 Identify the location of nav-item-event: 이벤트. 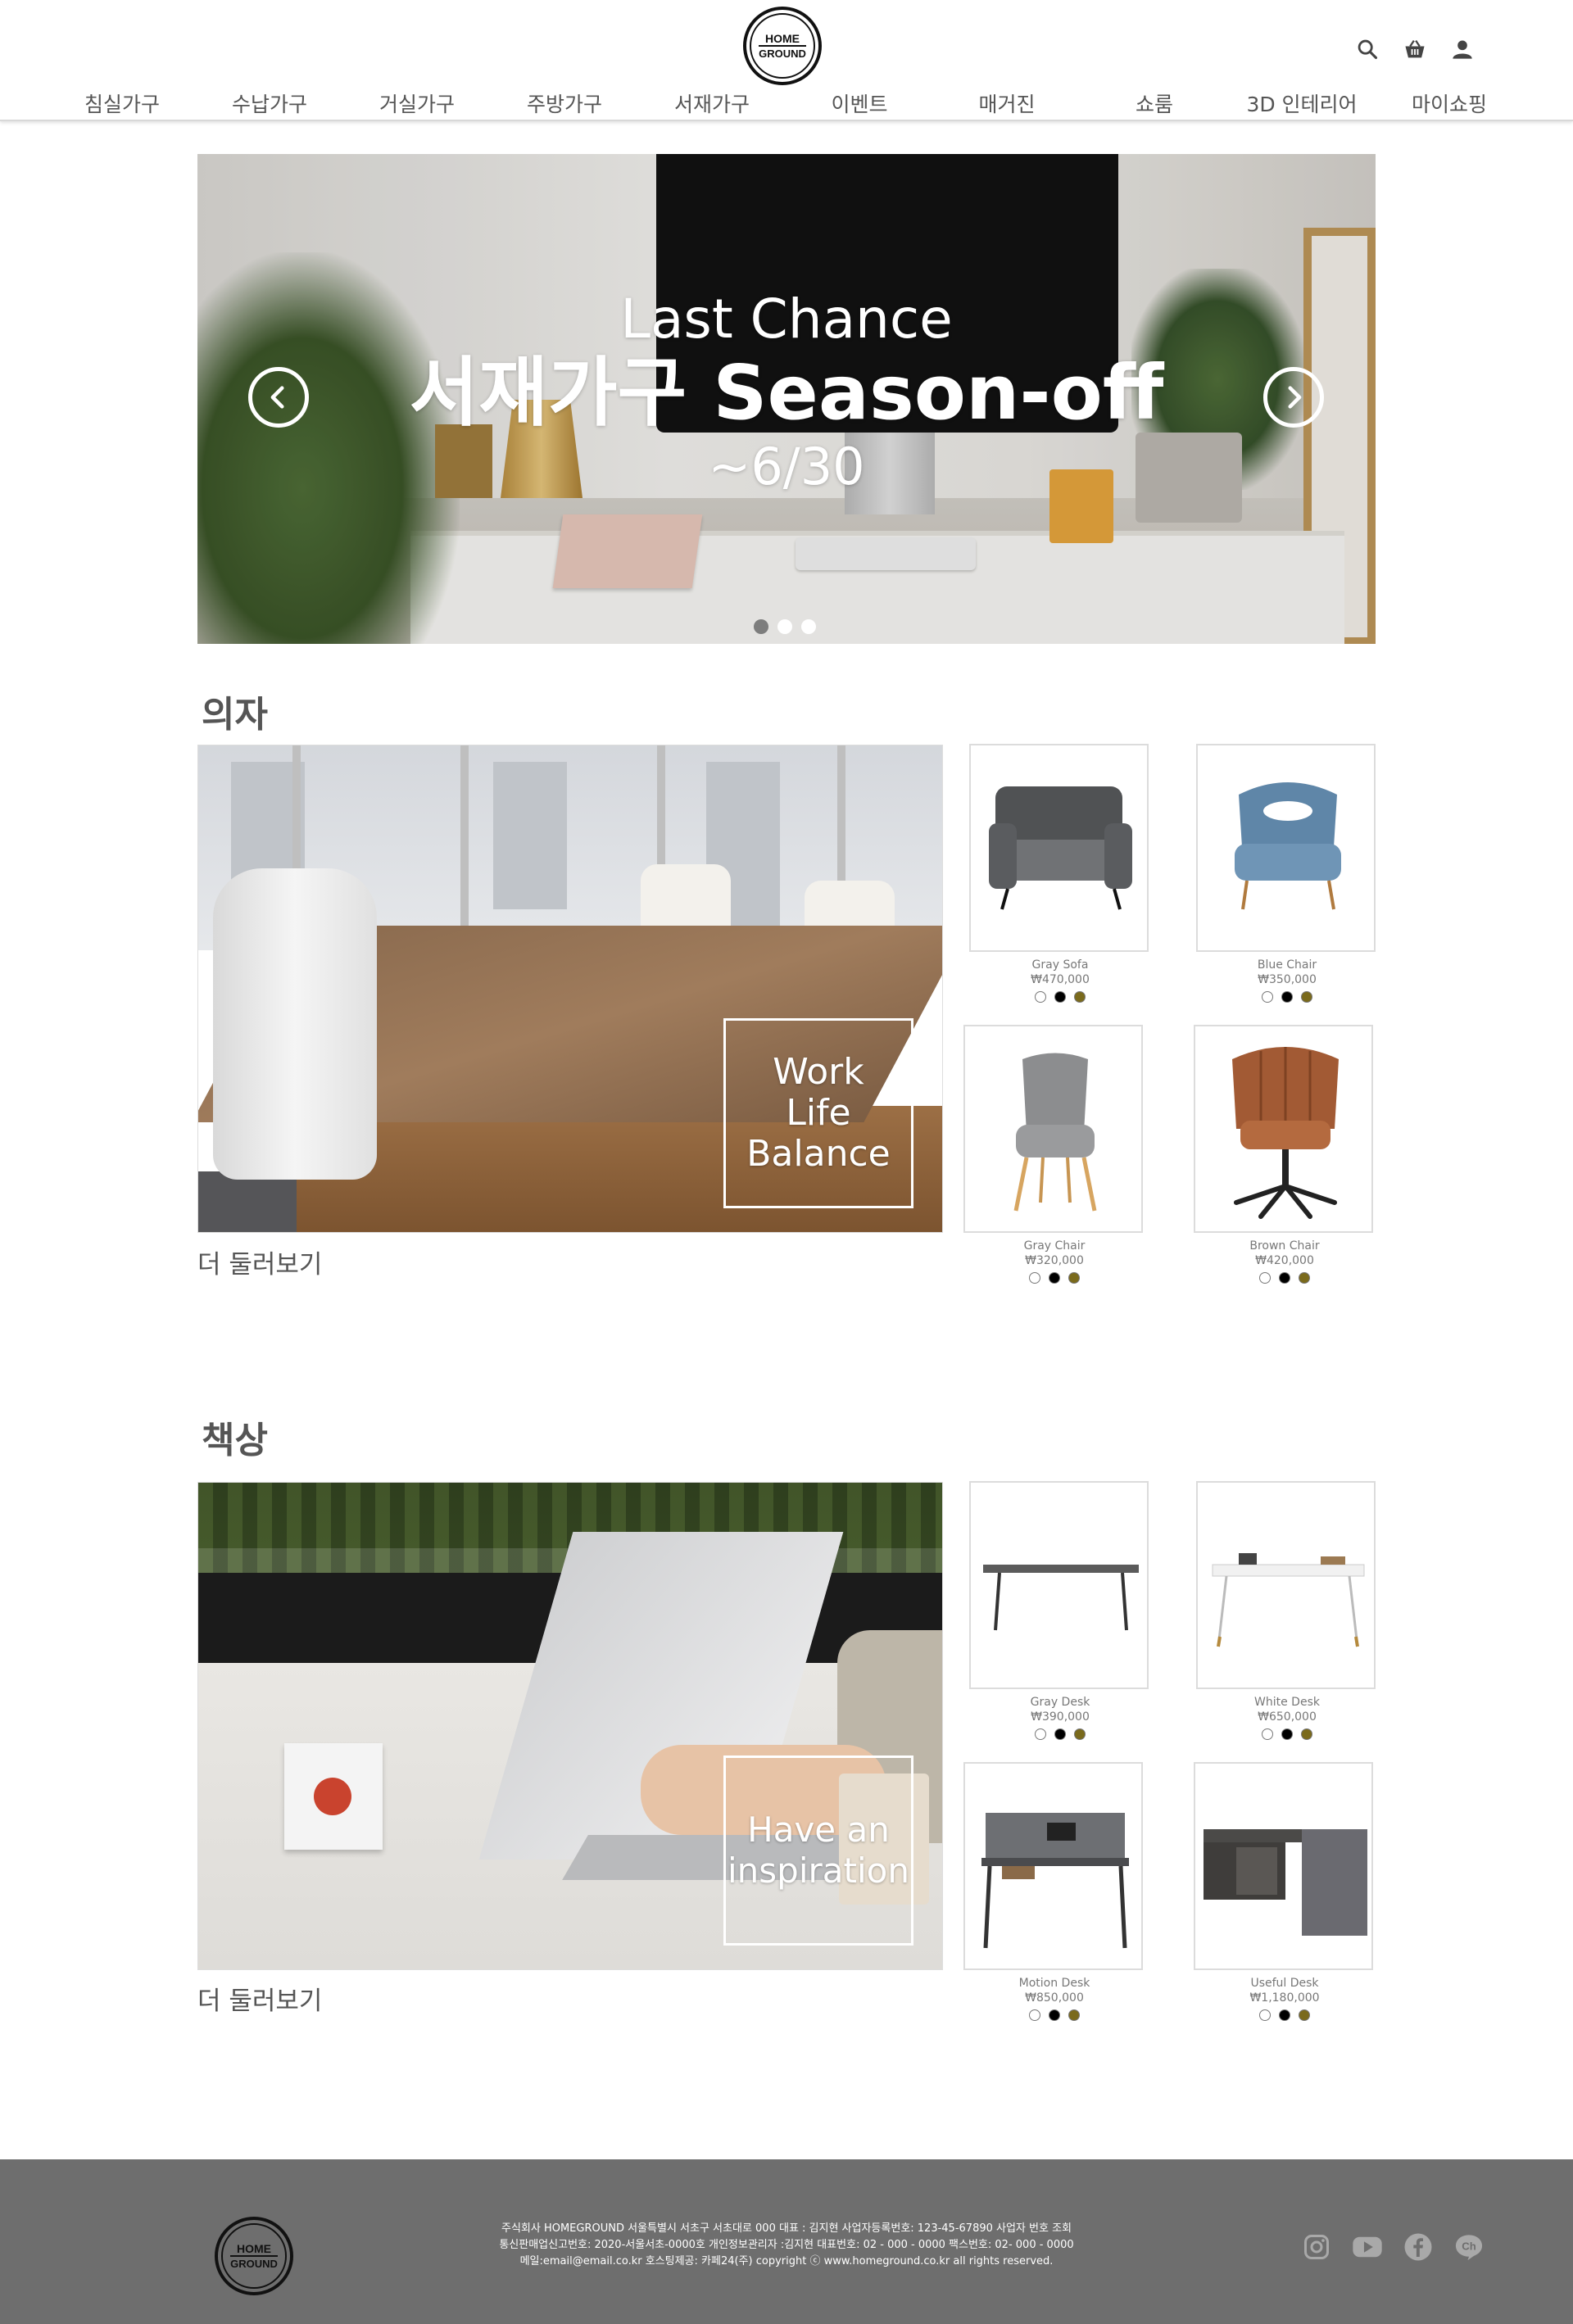
(859, 103).